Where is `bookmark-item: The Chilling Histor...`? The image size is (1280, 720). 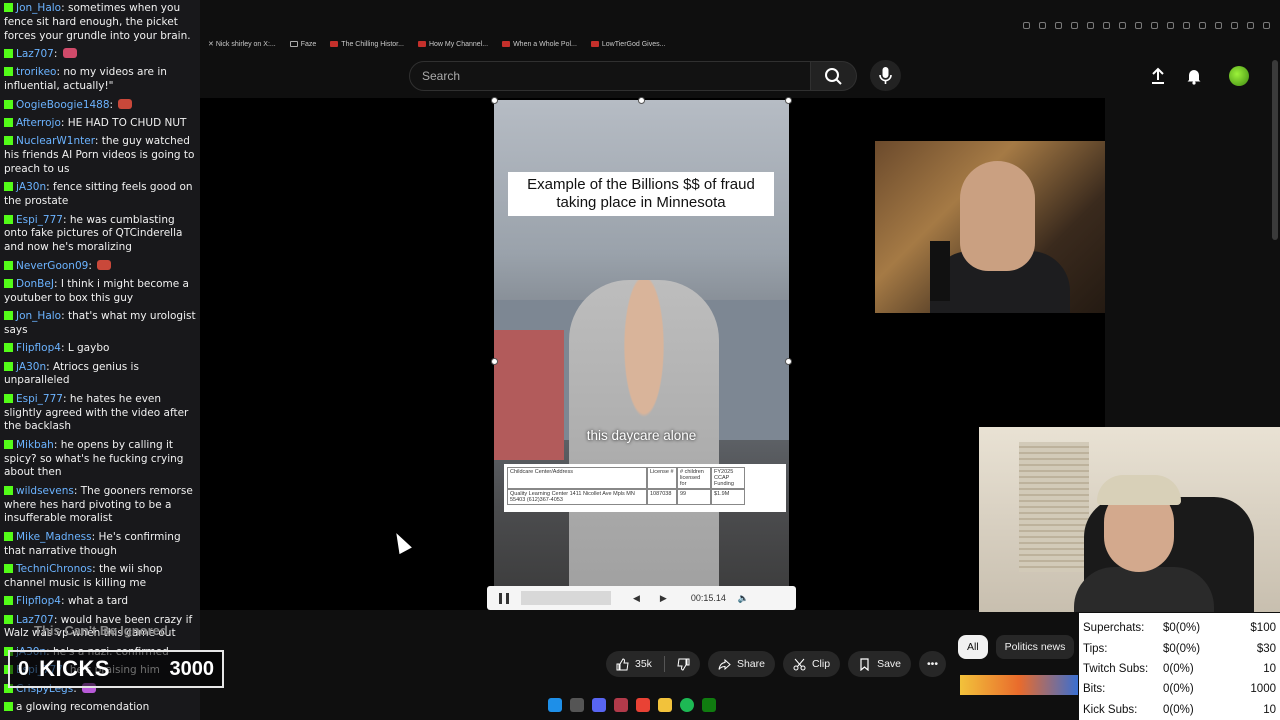
bookmark-item: The Chilling Histor... is located at coordinates (367, 44).